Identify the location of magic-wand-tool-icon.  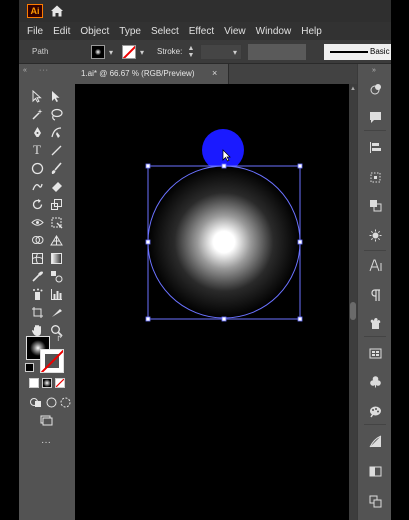
(37, 114).